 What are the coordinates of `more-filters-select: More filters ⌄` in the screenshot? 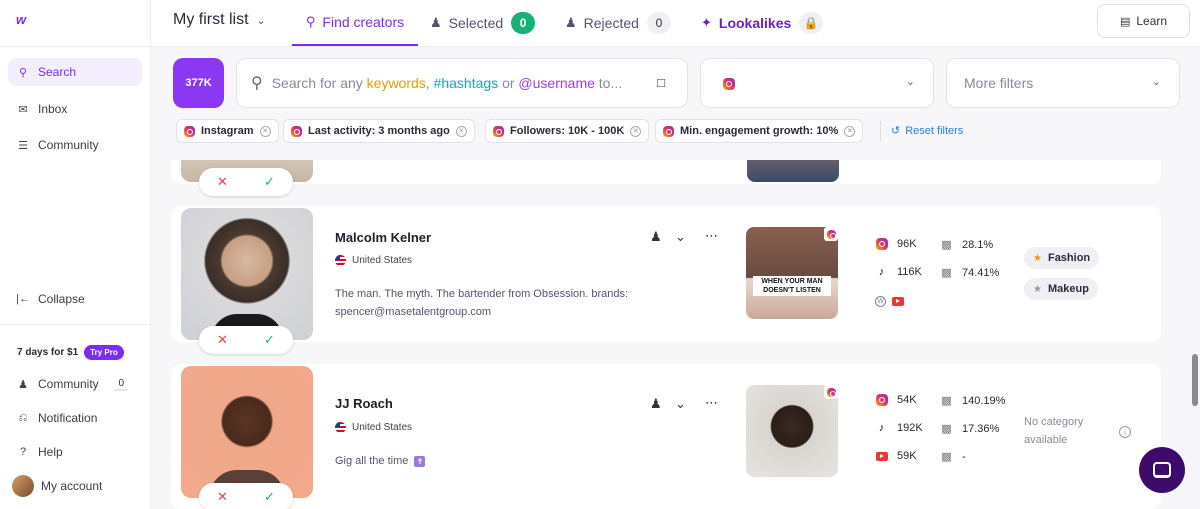 It's located at (1063, 83).